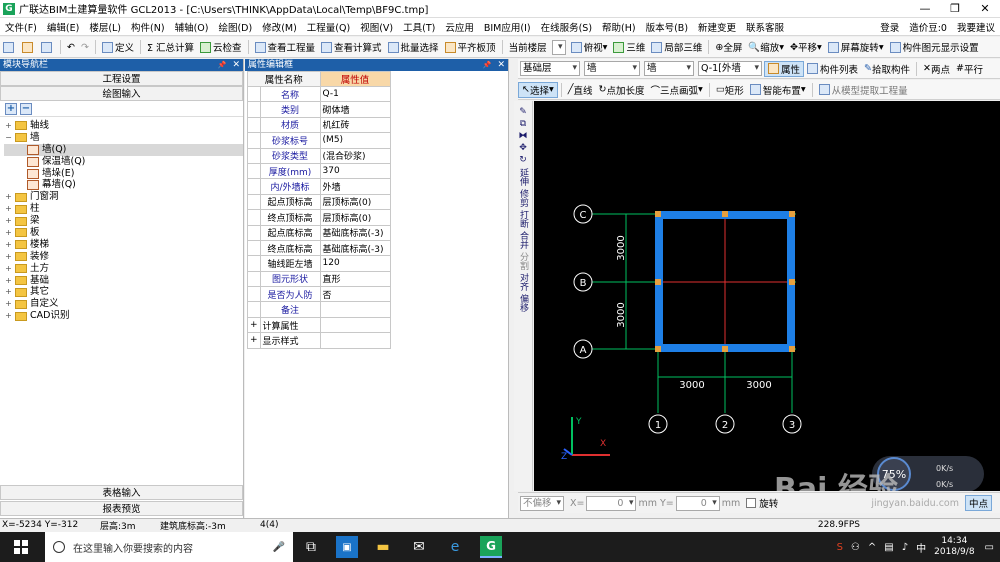 The height and width of the screenshot is (562, 1000). I want to click on volume-icon: ♪, so click(905, 547).